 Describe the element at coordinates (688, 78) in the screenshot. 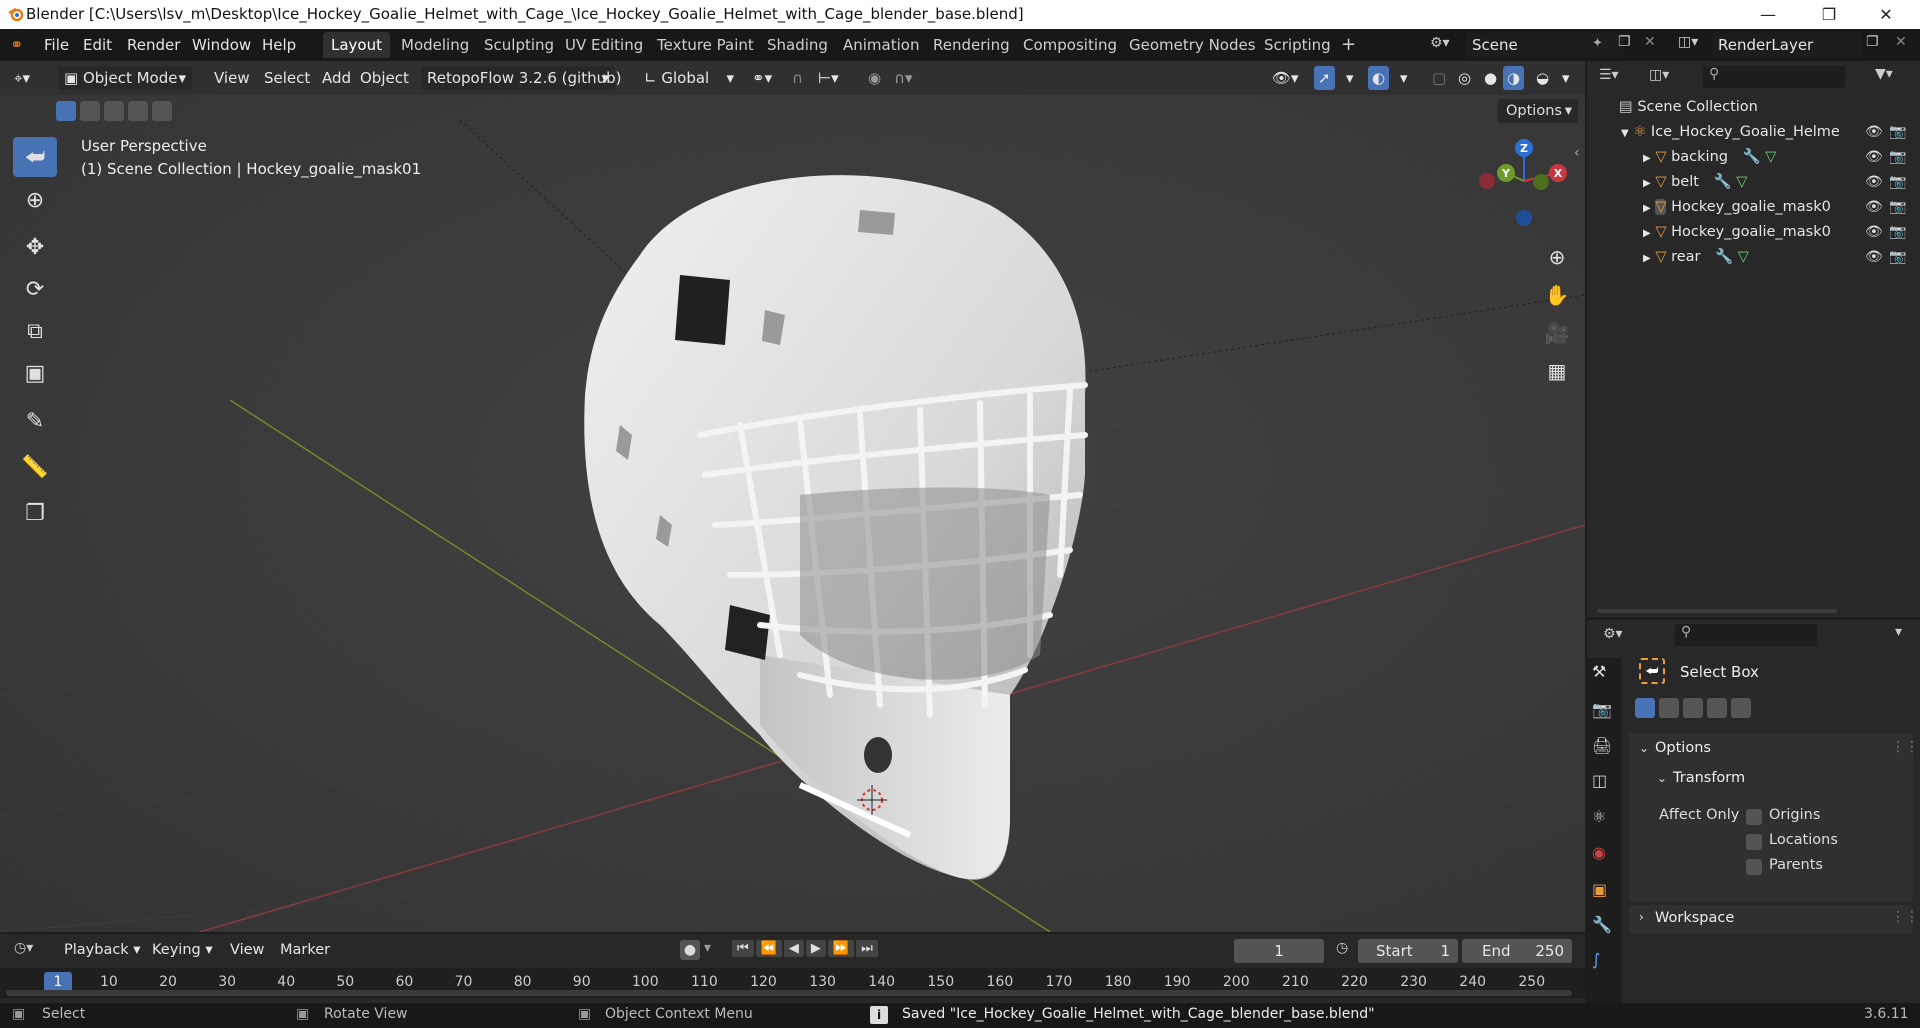

I see `orientation-dropdown: ∟ Global ▾` at that location.